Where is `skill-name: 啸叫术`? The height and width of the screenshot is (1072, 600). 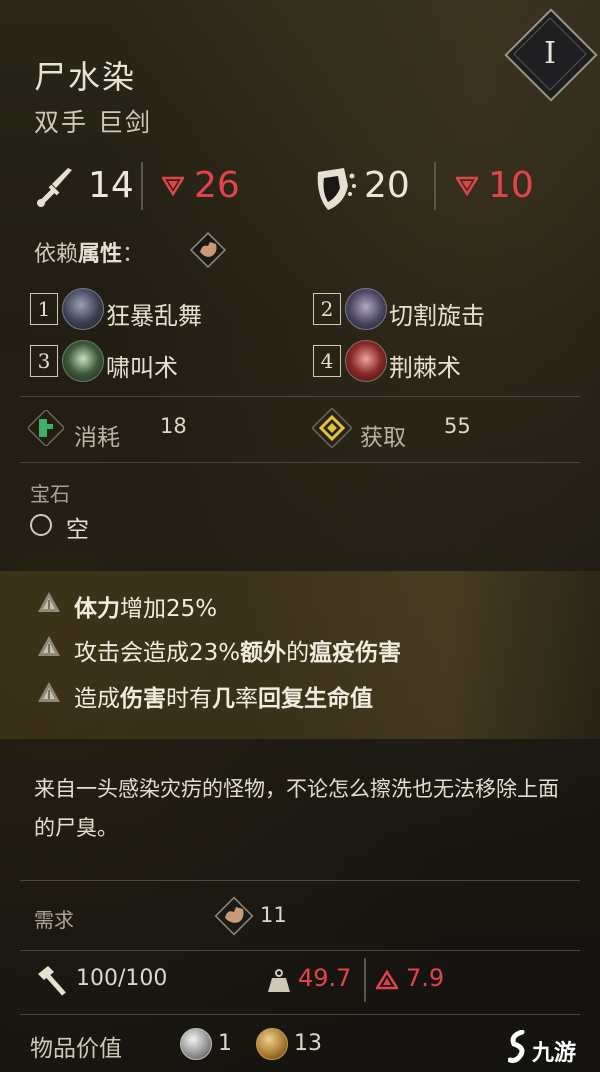
skill-name: 啸叫术 is located at coordinates (142, 368).